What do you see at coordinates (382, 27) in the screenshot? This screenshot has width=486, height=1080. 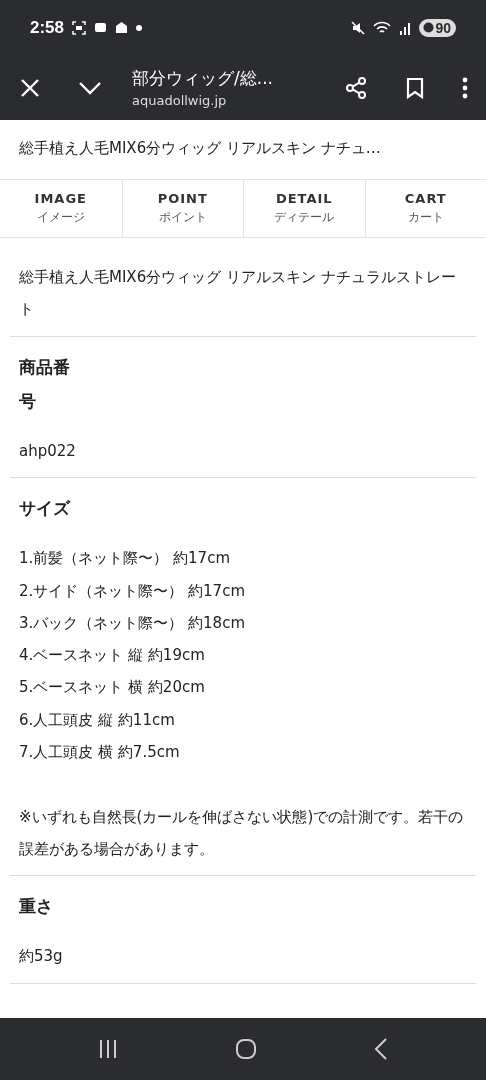 I see `wifi-icon` at bounding box center [382, 27].